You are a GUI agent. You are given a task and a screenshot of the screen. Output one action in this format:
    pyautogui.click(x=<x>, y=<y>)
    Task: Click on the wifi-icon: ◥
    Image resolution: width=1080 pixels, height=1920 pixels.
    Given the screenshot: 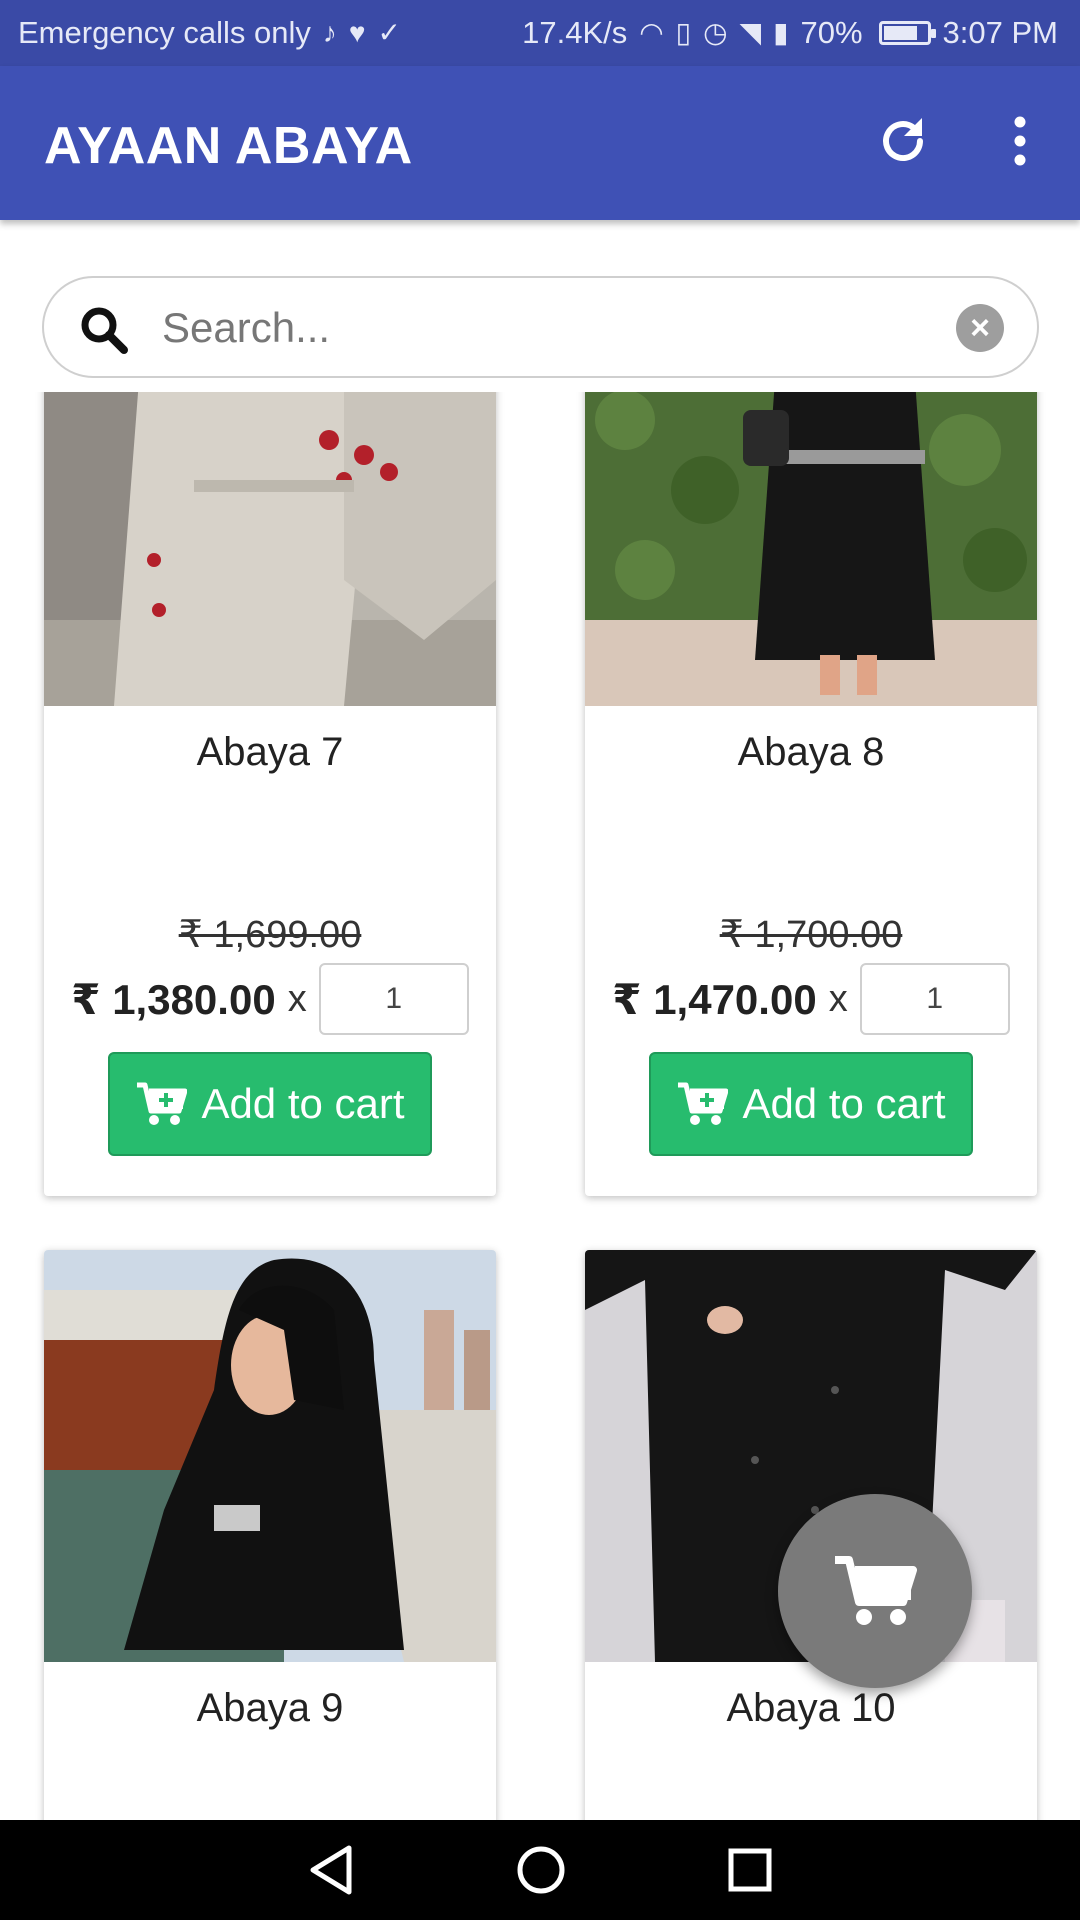 What is the action you would take?
    pyautogui.click(x=750, y=32)
    